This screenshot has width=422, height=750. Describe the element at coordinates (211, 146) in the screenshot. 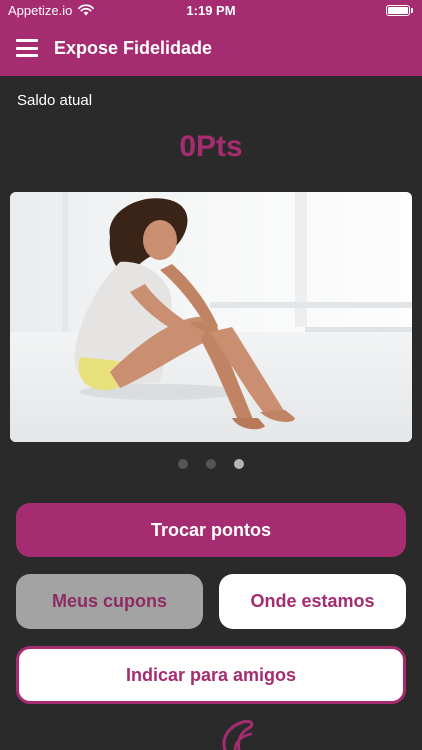

I see `balance-value: 0Pts` at that location.